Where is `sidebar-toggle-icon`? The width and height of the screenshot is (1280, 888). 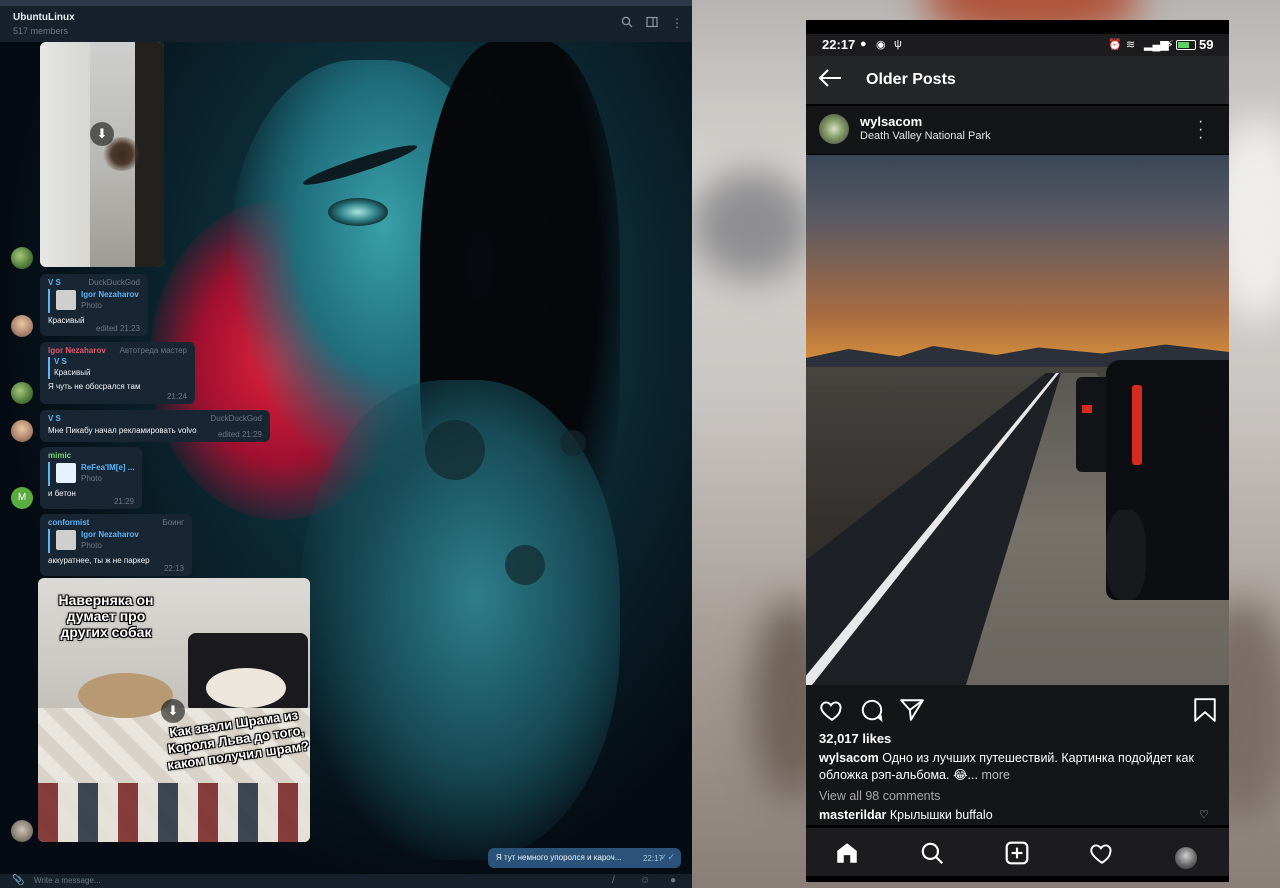
sidebar-toggle-icon is located at coordinates (652, 23).